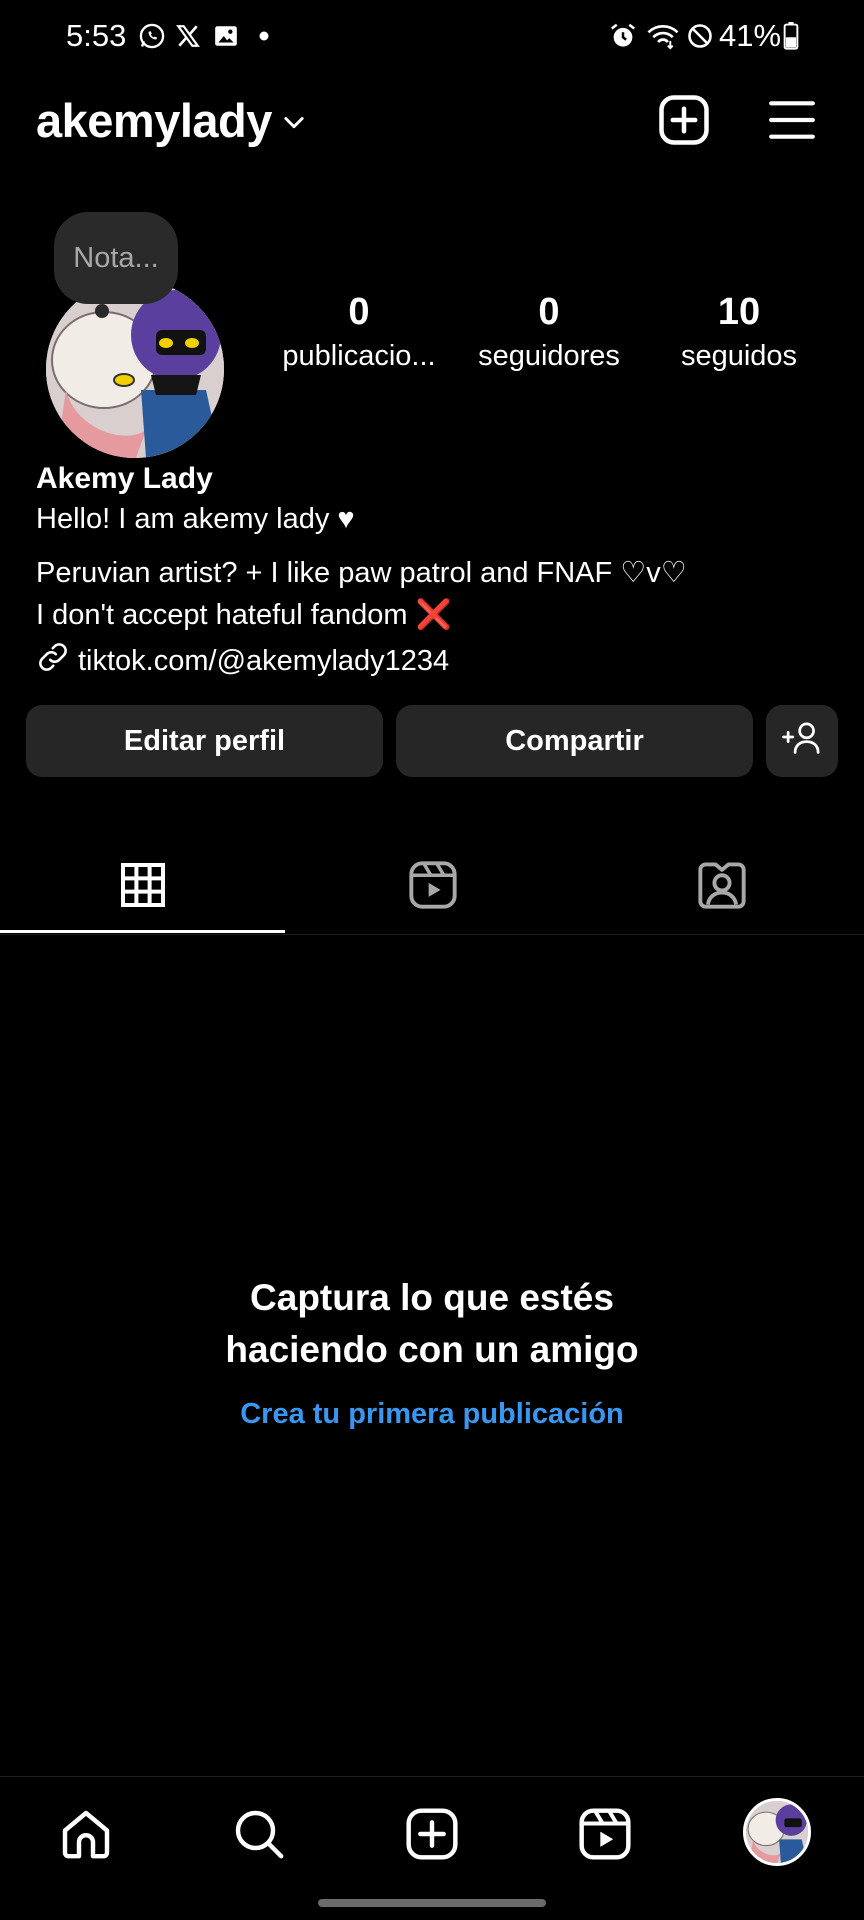  Describe the element at coordinates (432, 1414) in the screenshot. I see `create-first-post-link: Crea tu primera publicación` at that location.